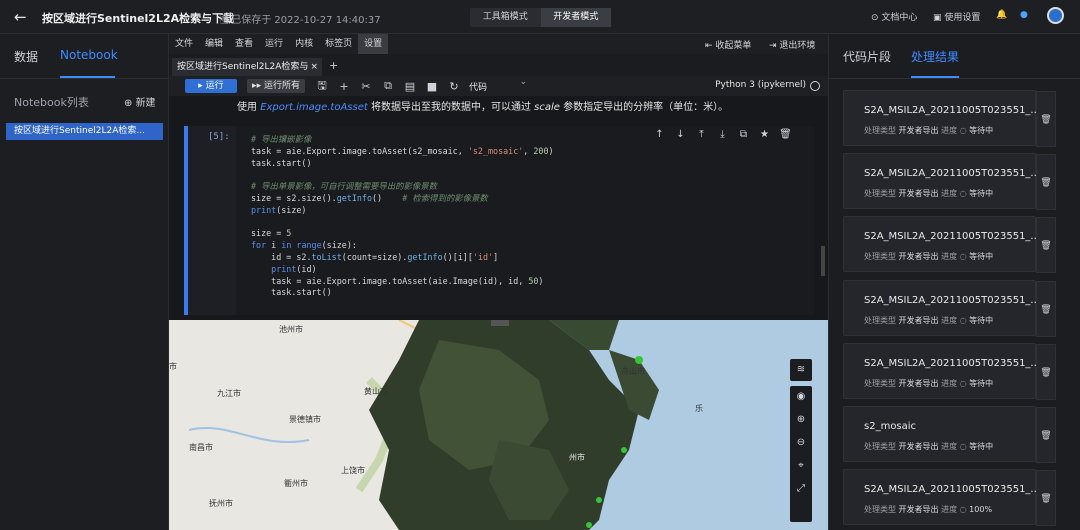 This screenshot has height=530, width=1080. What do you see at coordinates (577, 457) in the screenshot?
I see `map-label: 州市` at bounding box center [577, 457].